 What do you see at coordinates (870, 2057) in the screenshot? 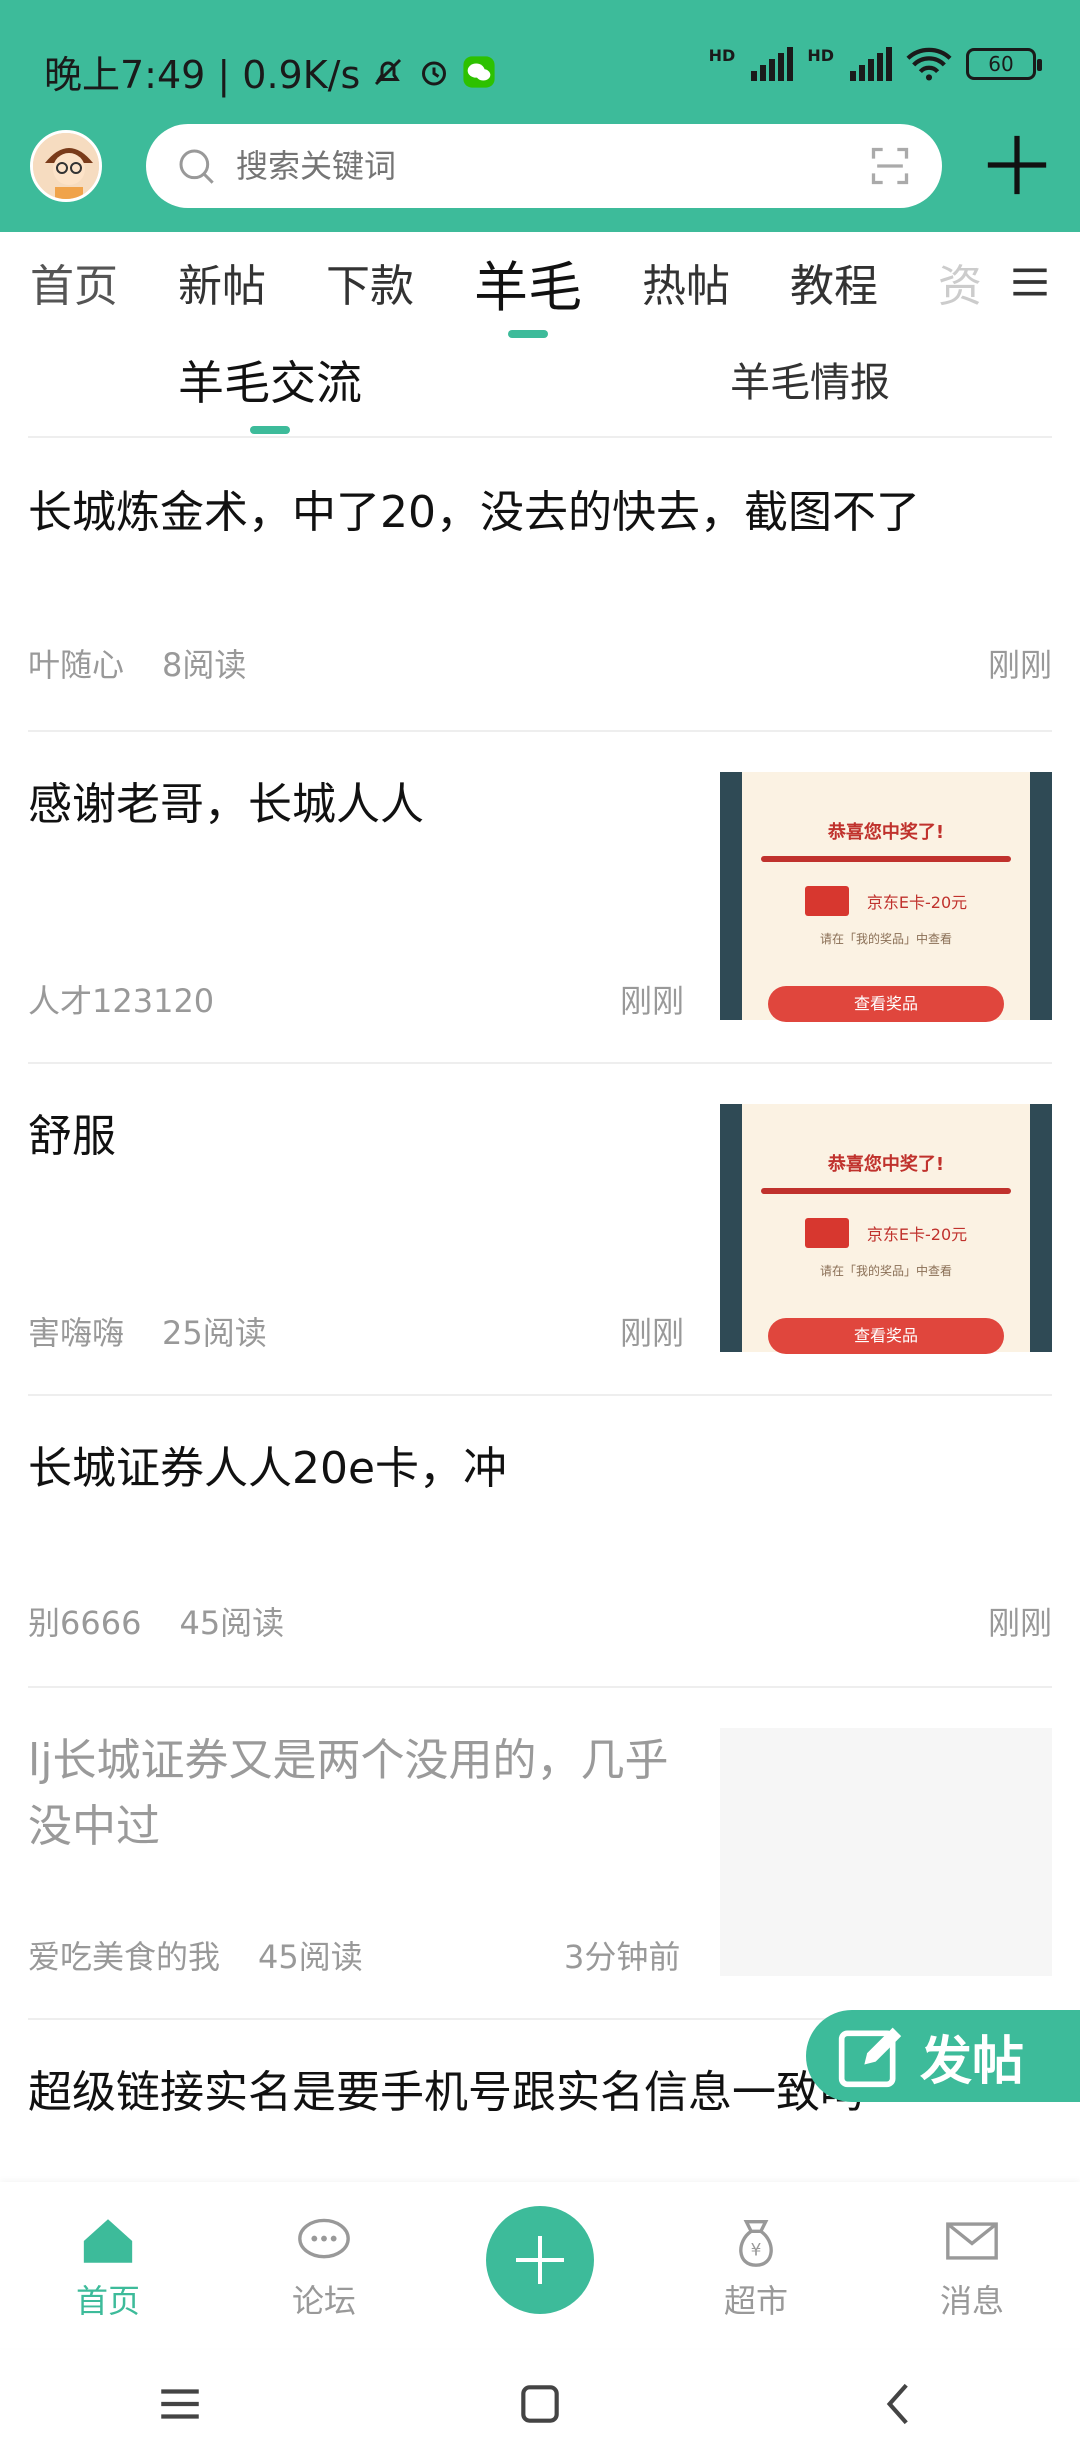
I see `edit-icon` at bounding box center [870, 2057].